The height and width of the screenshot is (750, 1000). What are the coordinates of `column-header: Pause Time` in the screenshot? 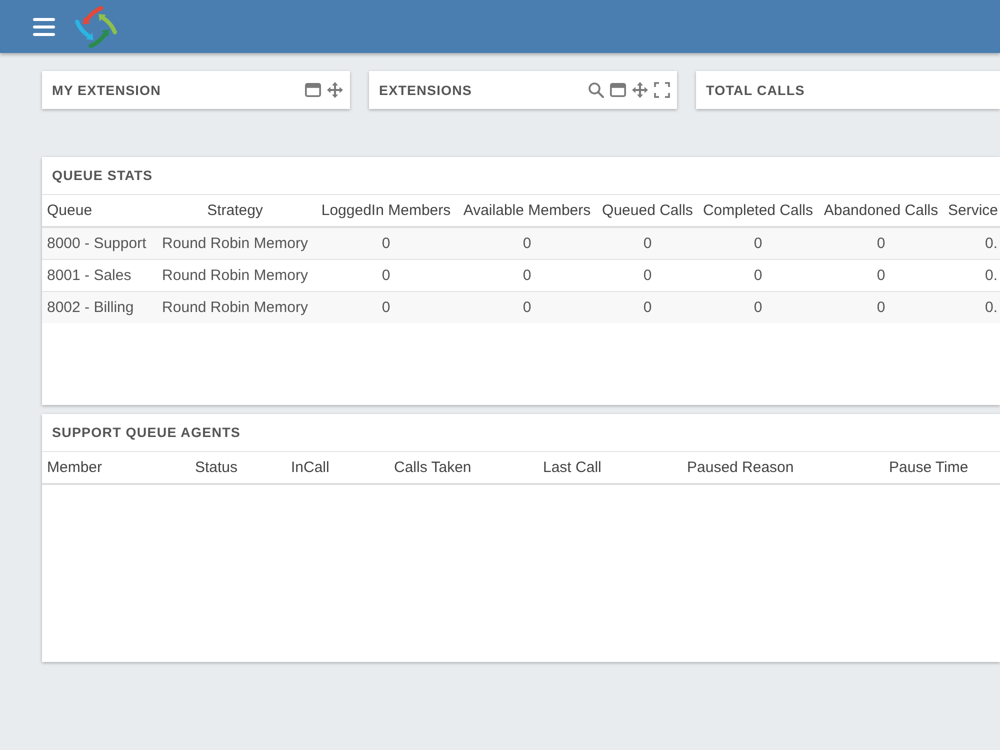 It's located at (942, 468).